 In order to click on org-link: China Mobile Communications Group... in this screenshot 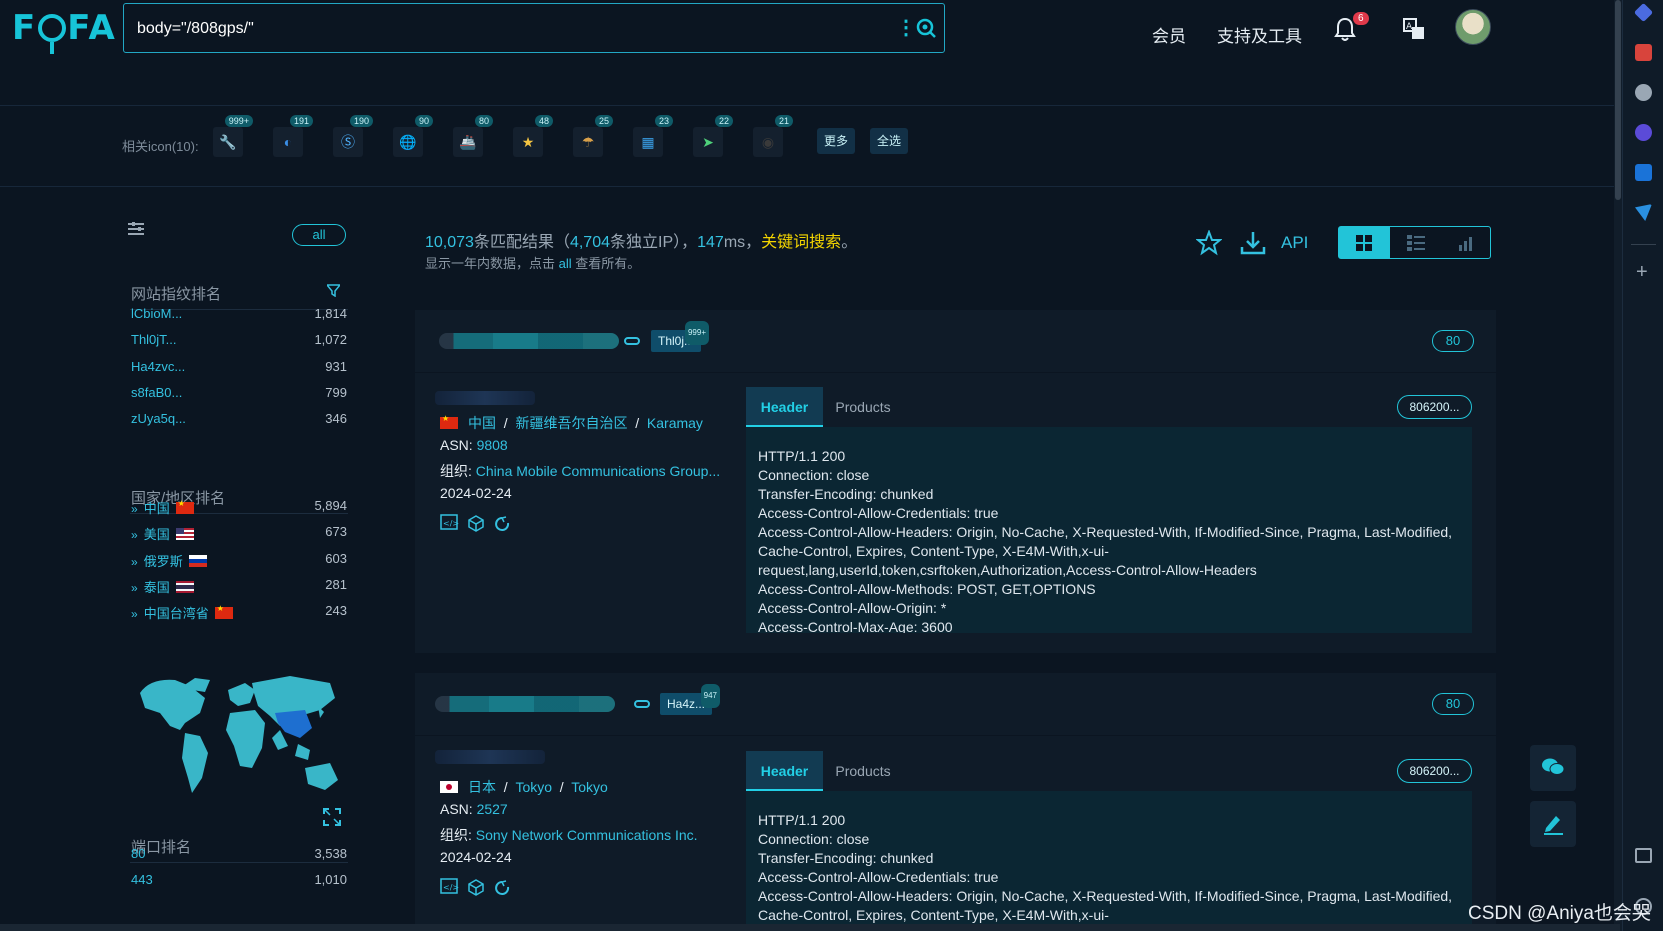, I will do `click(598, 471)`.